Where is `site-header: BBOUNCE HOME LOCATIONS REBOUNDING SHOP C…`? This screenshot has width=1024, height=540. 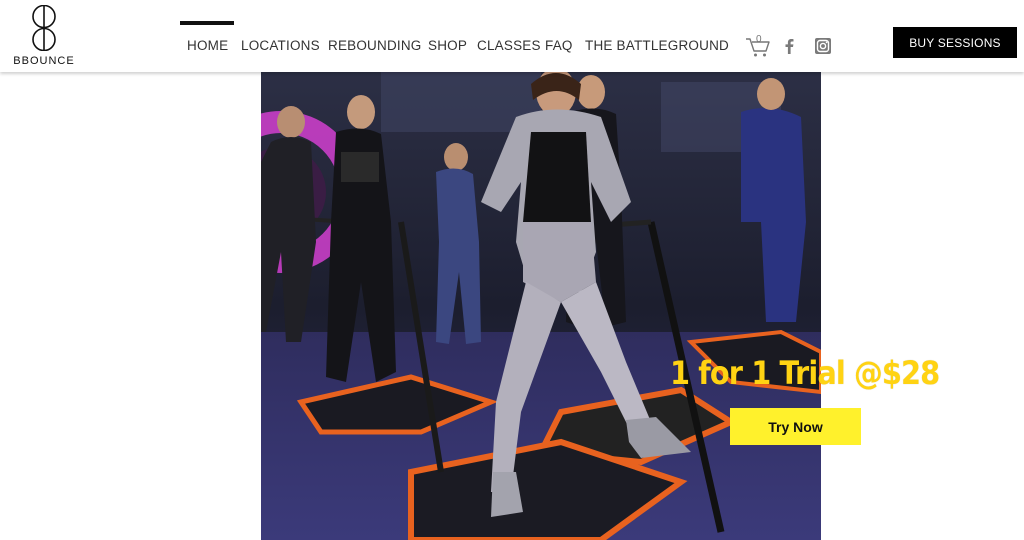 site-header: BBOUNCE HOME LOCATIONS REBOUNDING SHOP C… is located at coordinates (512, 36).